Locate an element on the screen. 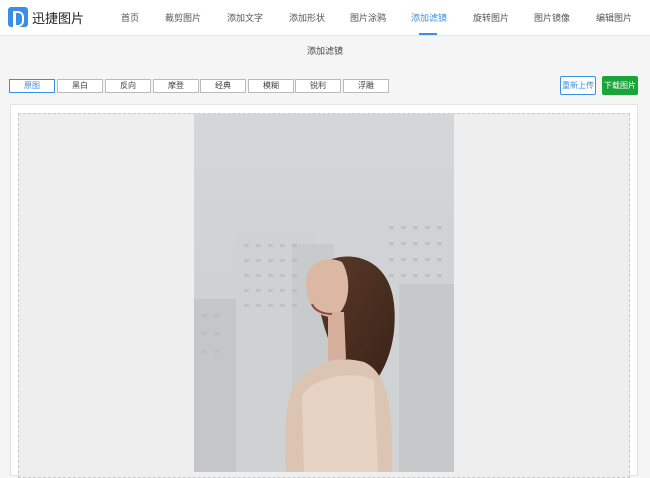 Image resolution: width=650 pixels, height=478 pixels. reupload-button: 重新上传 is located at coordinates (578, 85).